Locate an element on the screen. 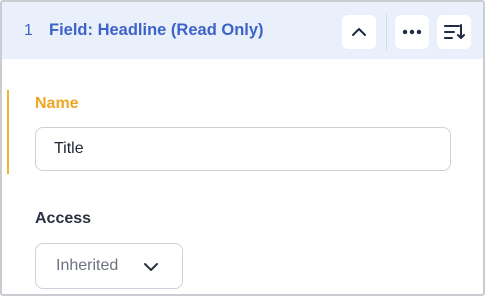 The image size is (485, 296). access-selected-value: Inherited is located at coordinates (87, 265).